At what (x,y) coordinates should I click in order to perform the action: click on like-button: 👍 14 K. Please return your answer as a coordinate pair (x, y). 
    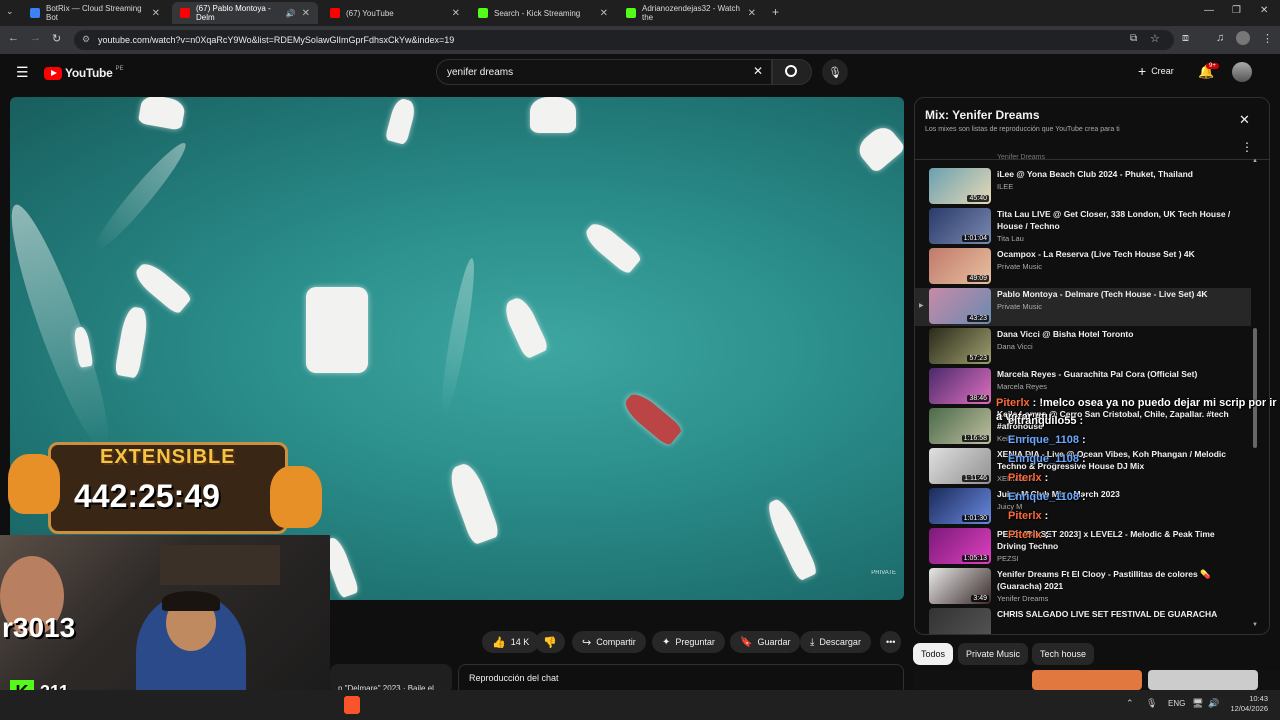
    Looking at the image, I should click on (511, 642).